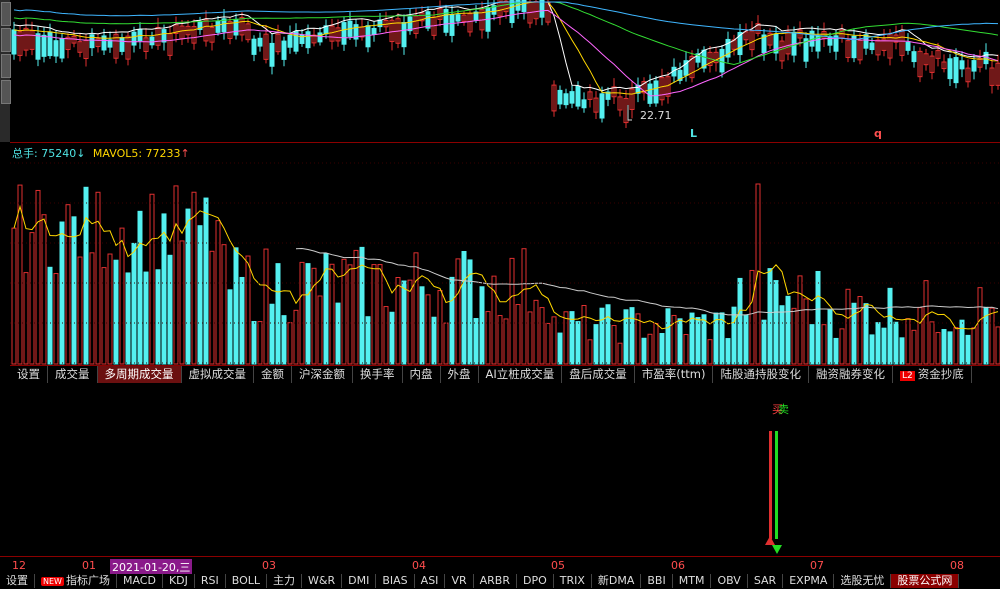 Image resolution: width=1000 pixels, height=589 pixels. What do you see at coordinates (247, 581) in the screenshot?
I see `bottom-tab: BOLL` at bounding box center [247, 581].